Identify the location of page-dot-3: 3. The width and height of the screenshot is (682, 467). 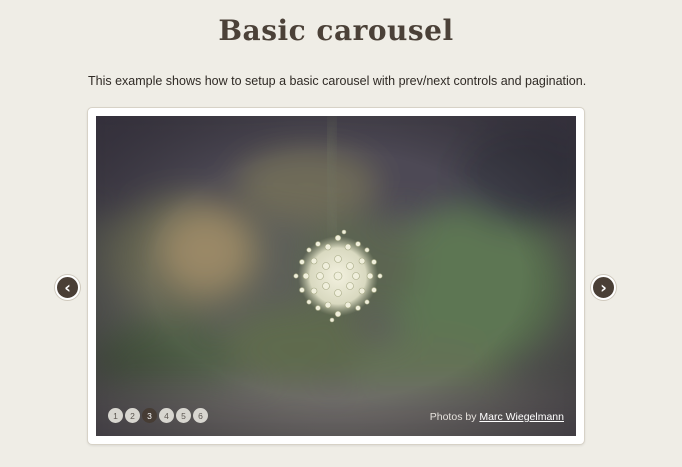
(149, 415).